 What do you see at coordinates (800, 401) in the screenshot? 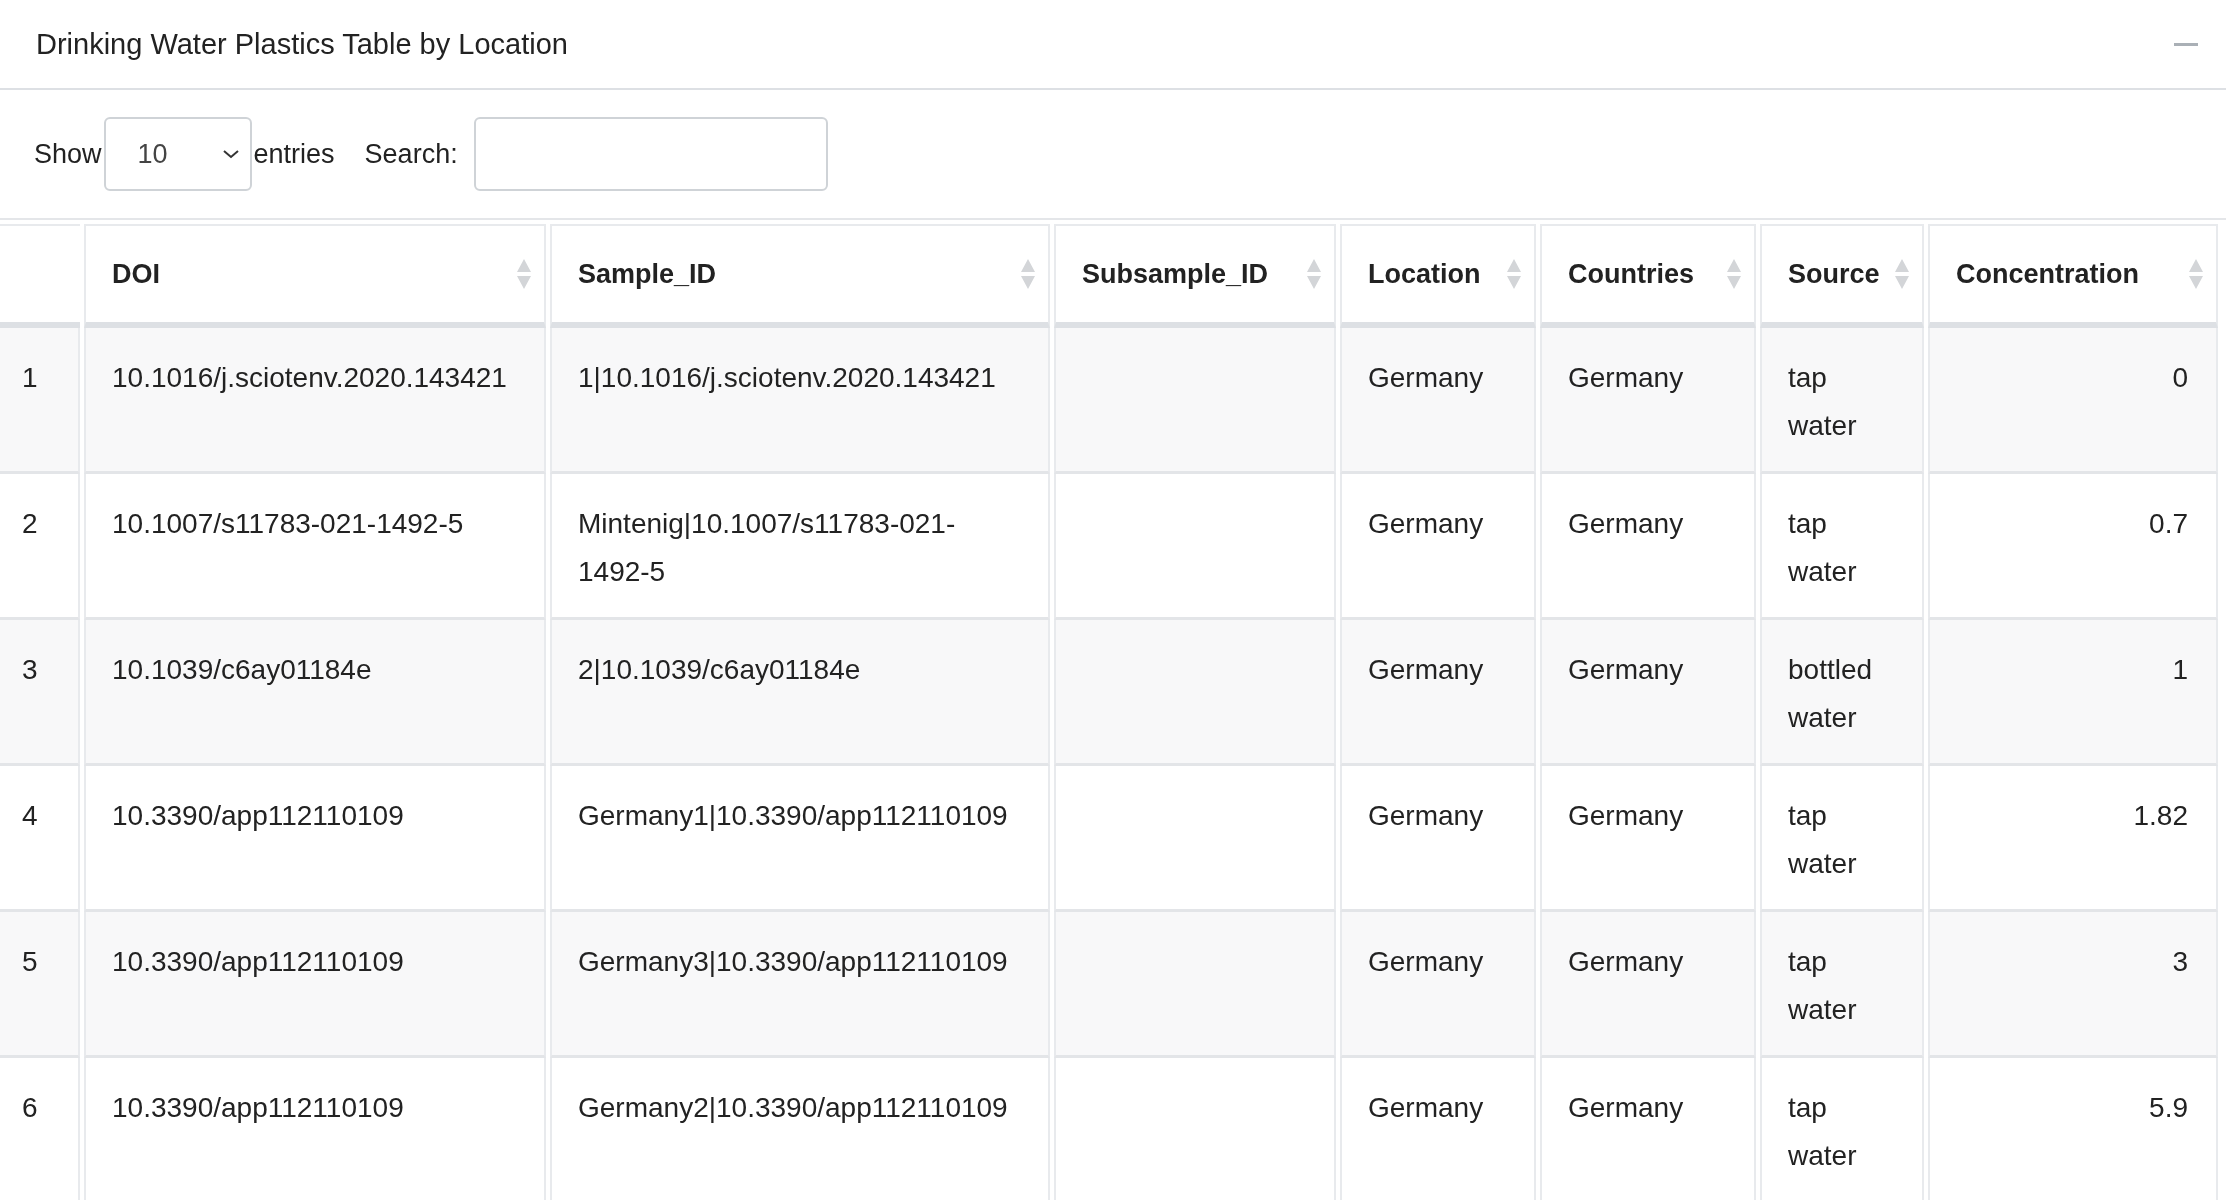
I see `table-cell: 1|10.1016/j.sciotenv.2020.143421` at bounding box center [800, 401].